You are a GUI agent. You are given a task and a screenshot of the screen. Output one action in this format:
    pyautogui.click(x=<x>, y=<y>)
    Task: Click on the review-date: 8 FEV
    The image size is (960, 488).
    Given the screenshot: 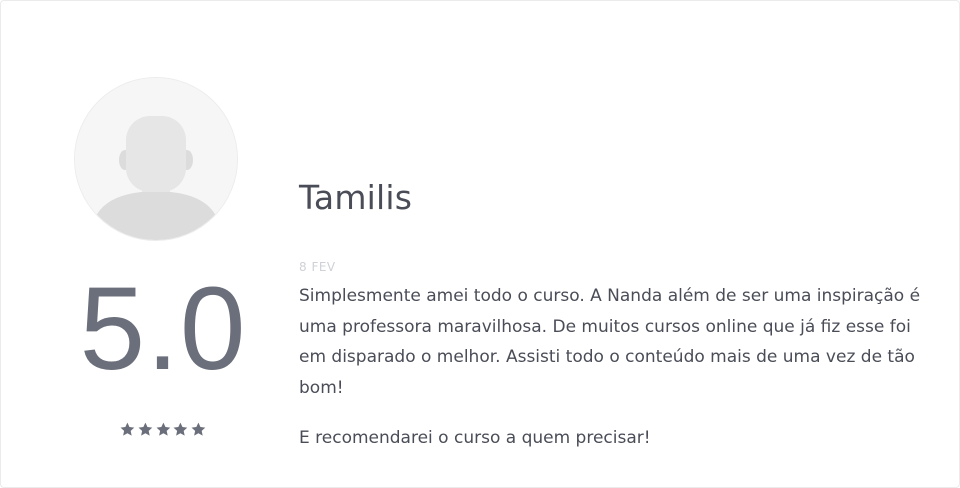 What is the action you would take?
    pyautogui.click(x=317, y=267)
    